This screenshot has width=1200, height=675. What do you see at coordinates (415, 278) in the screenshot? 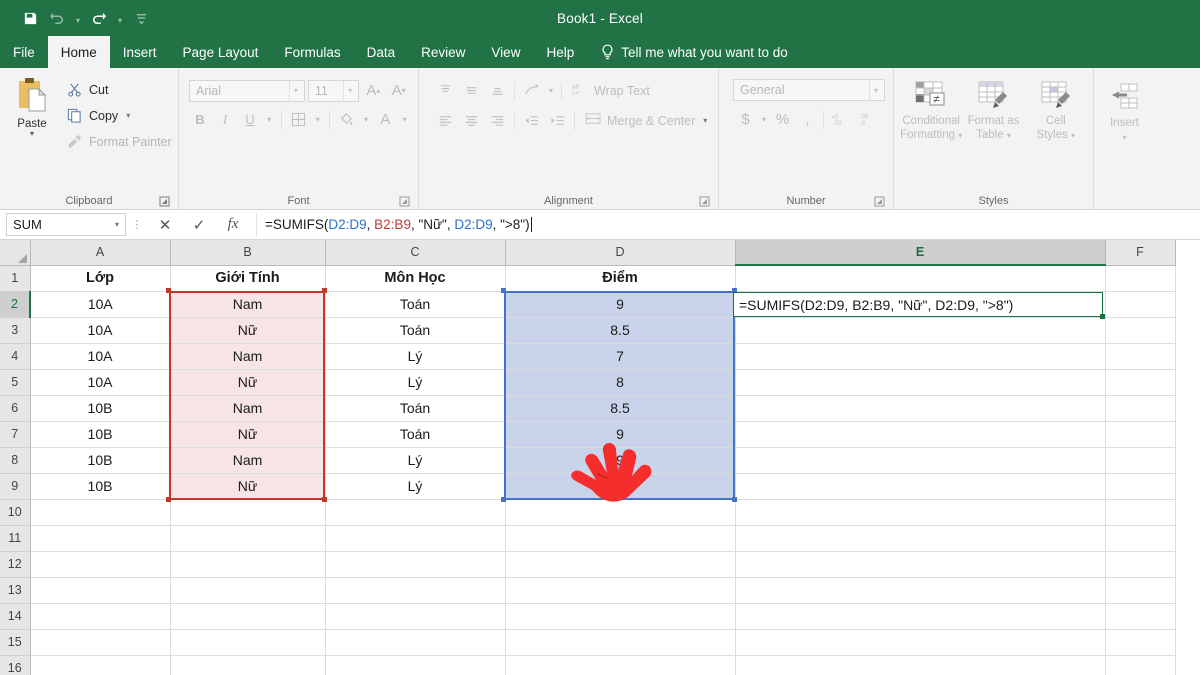
I see `cell-c1: Môn Học` at bounding box center [415, 278].